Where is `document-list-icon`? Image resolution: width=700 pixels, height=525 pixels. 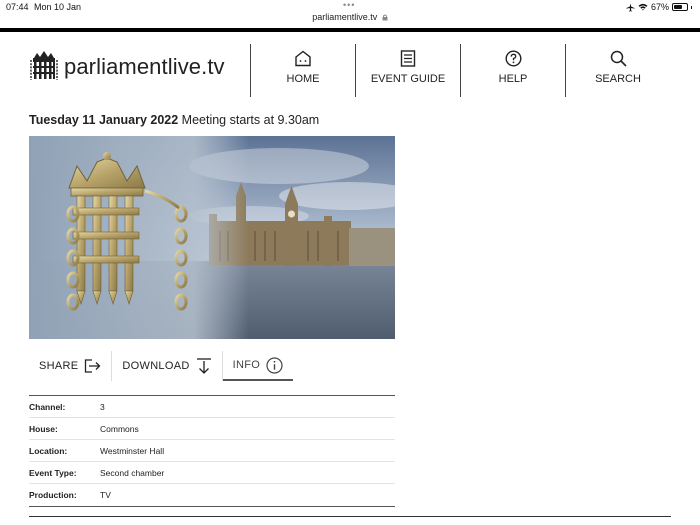 document-list-icon is located at coordinates (408, 58).